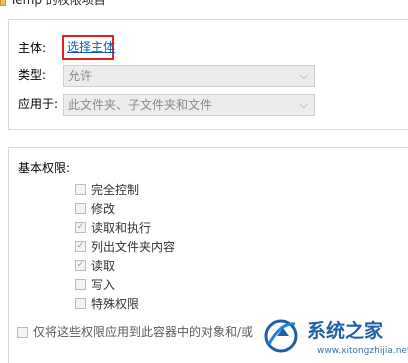 This screenshot has width=408, height=363. Describe the element at coordinates (345, 331) in the screenshot. I see `watermark-brand: 系统之家` at that location.